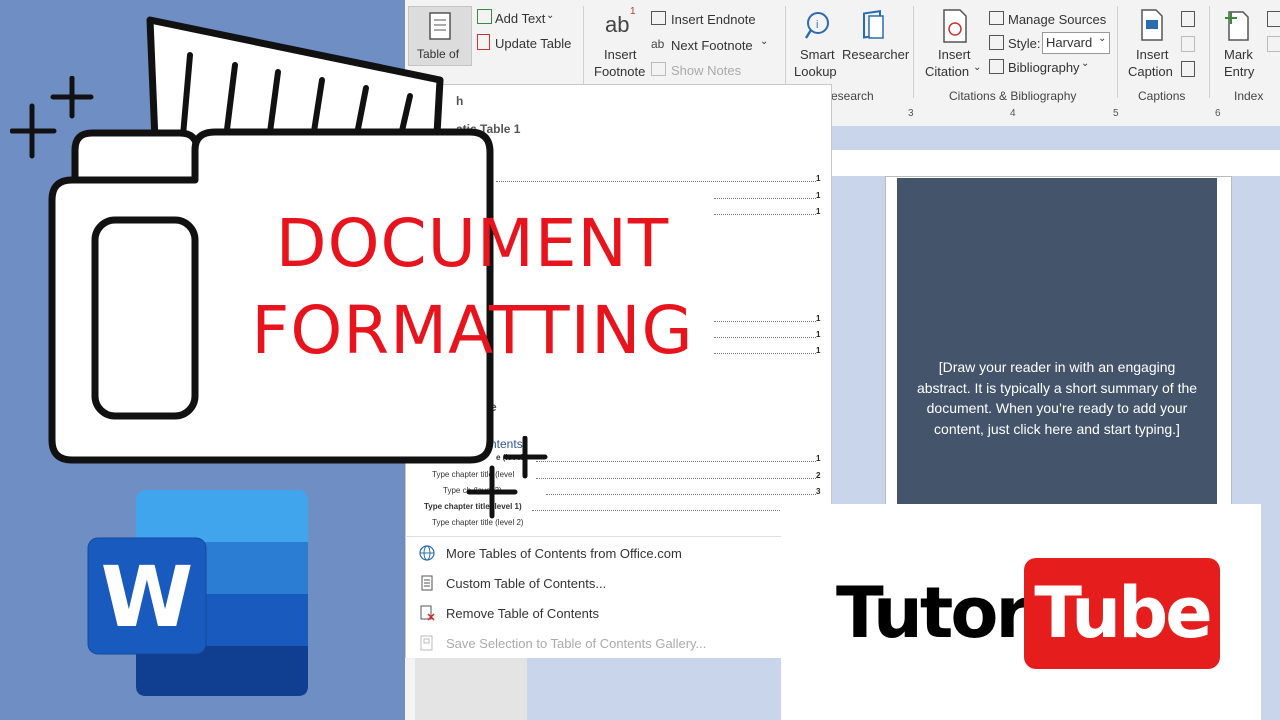 The image size is (1280, 720). Describe the element at coordinates (818, 491) in the screenshot. I see `toc-page-number: 3` at that location.